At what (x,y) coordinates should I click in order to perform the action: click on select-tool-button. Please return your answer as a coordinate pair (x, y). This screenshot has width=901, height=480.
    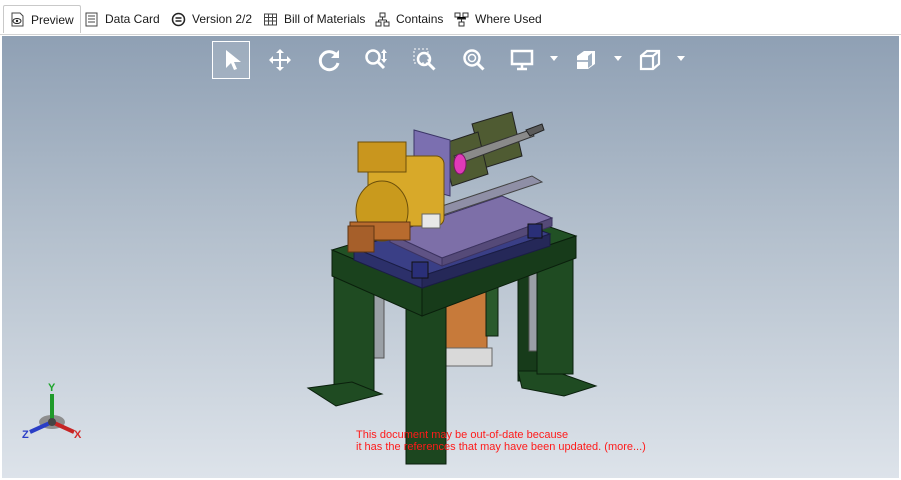
    Looking at the image, I should click on (231, 60).